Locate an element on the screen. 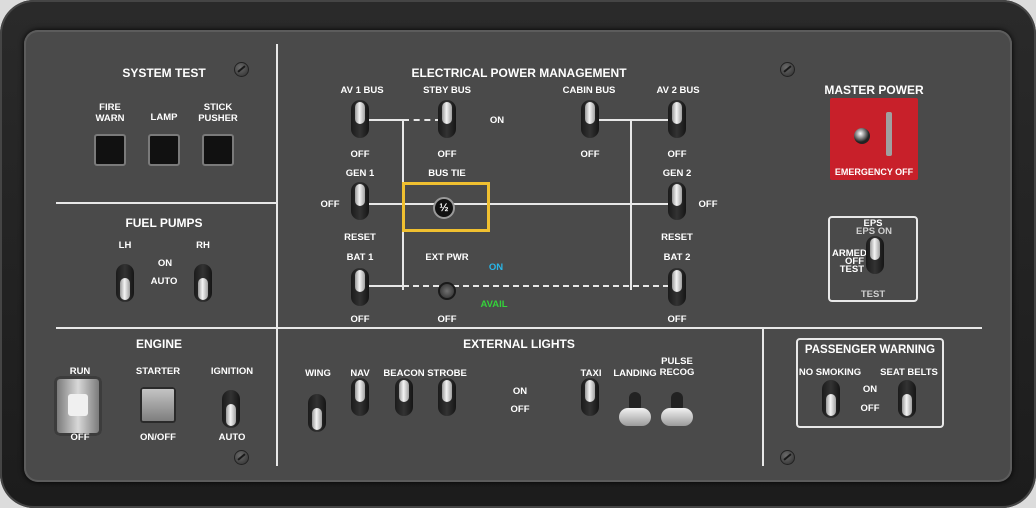 This screenshot has width=1036, height=508. av1-bus-label: AV 1 BUS is located at coordinates (362, 90).